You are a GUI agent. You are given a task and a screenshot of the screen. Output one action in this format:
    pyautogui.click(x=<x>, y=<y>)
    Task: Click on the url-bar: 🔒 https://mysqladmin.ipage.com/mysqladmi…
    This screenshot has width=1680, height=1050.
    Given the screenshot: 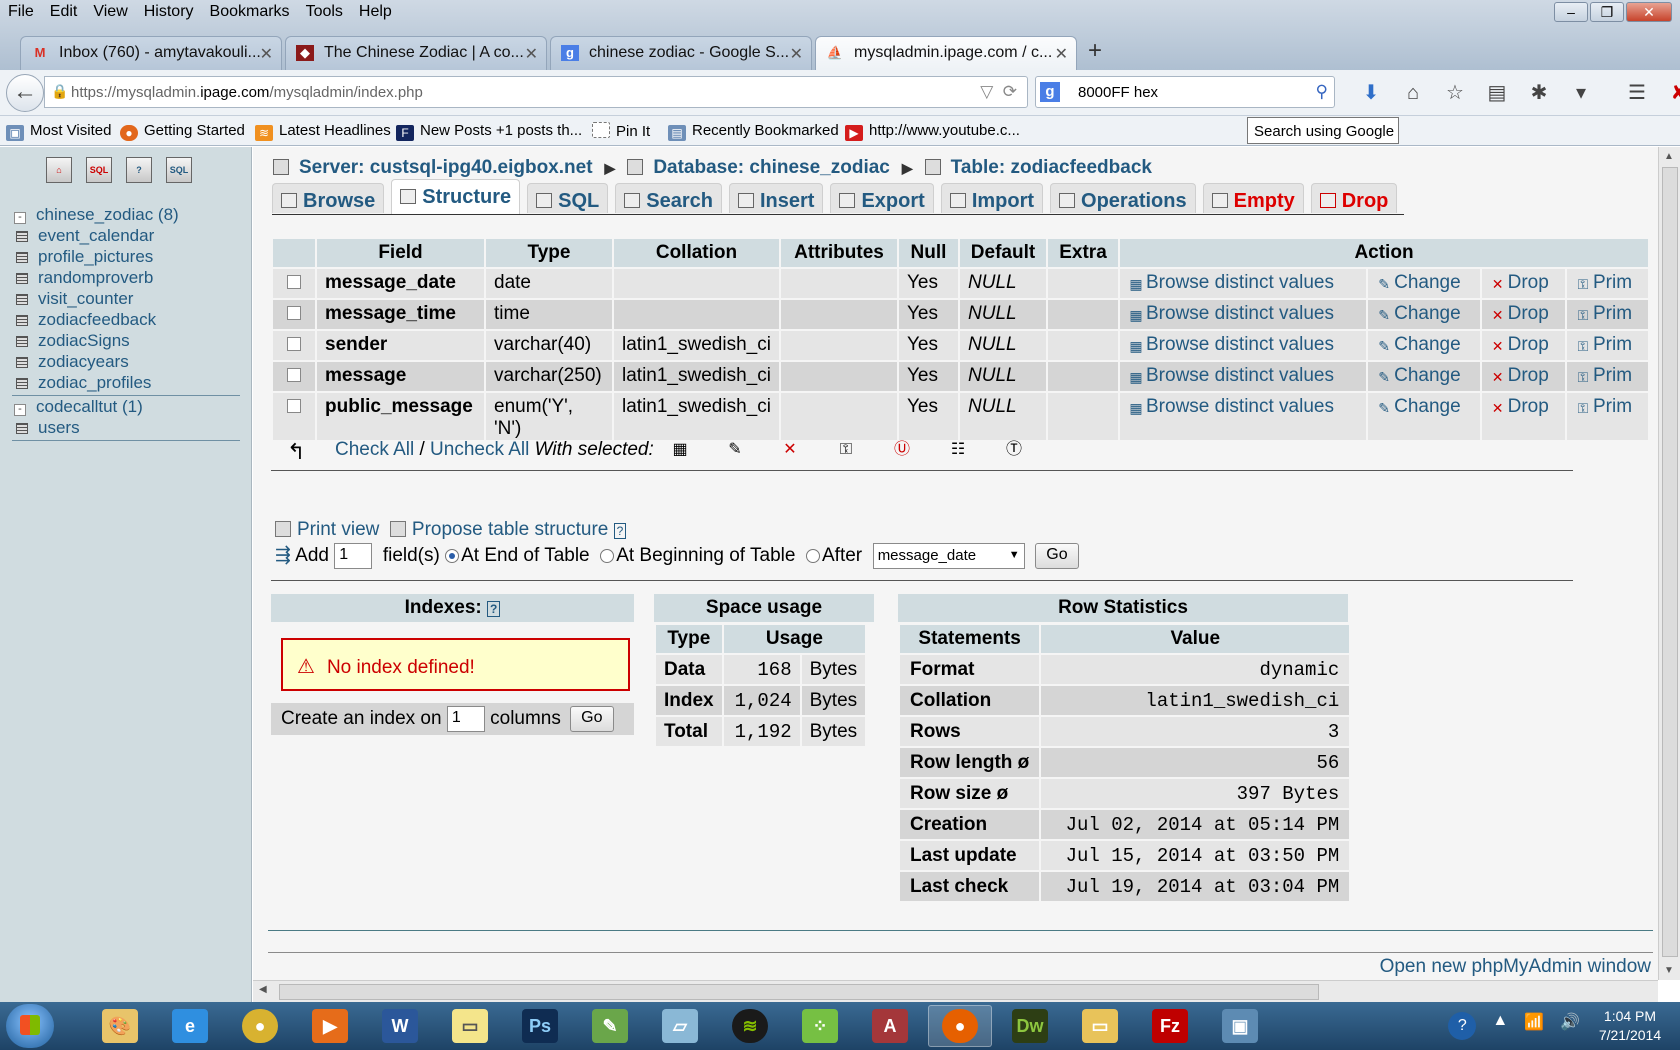 What is the action you would take?
    pyautogui.click(x=536, y=92)
    